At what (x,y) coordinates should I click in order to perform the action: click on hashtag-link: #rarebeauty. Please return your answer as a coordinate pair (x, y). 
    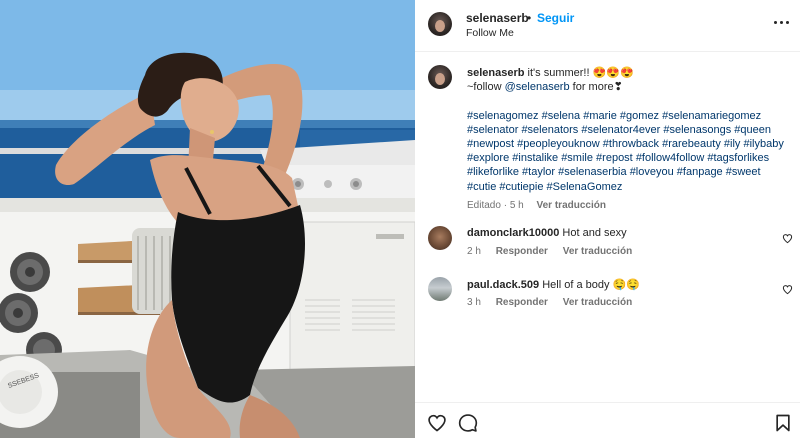
    Looking at the image, I should click on (691, 144).